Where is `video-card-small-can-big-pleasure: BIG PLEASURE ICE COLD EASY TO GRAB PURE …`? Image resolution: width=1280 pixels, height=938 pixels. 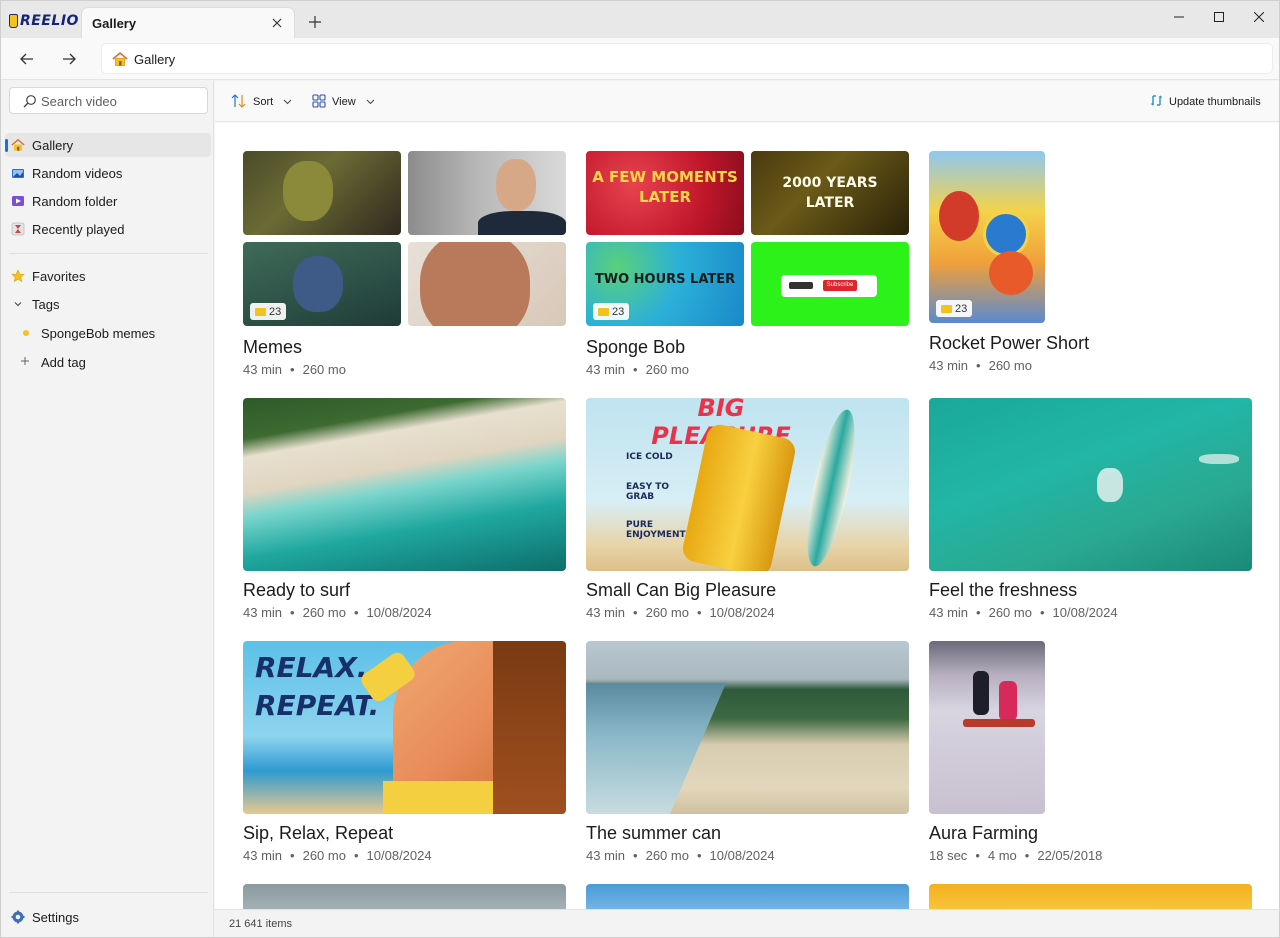 video-card-small-can-big-pleasure: BIG PLEASURE ICE COLD EASY TO GRAB PURE … is located at coordinates (747, 509).